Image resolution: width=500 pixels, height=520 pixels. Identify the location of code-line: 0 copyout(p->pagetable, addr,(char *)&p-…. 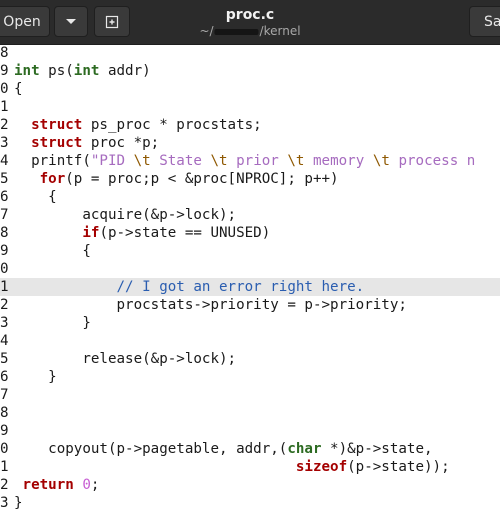
(250, 449).